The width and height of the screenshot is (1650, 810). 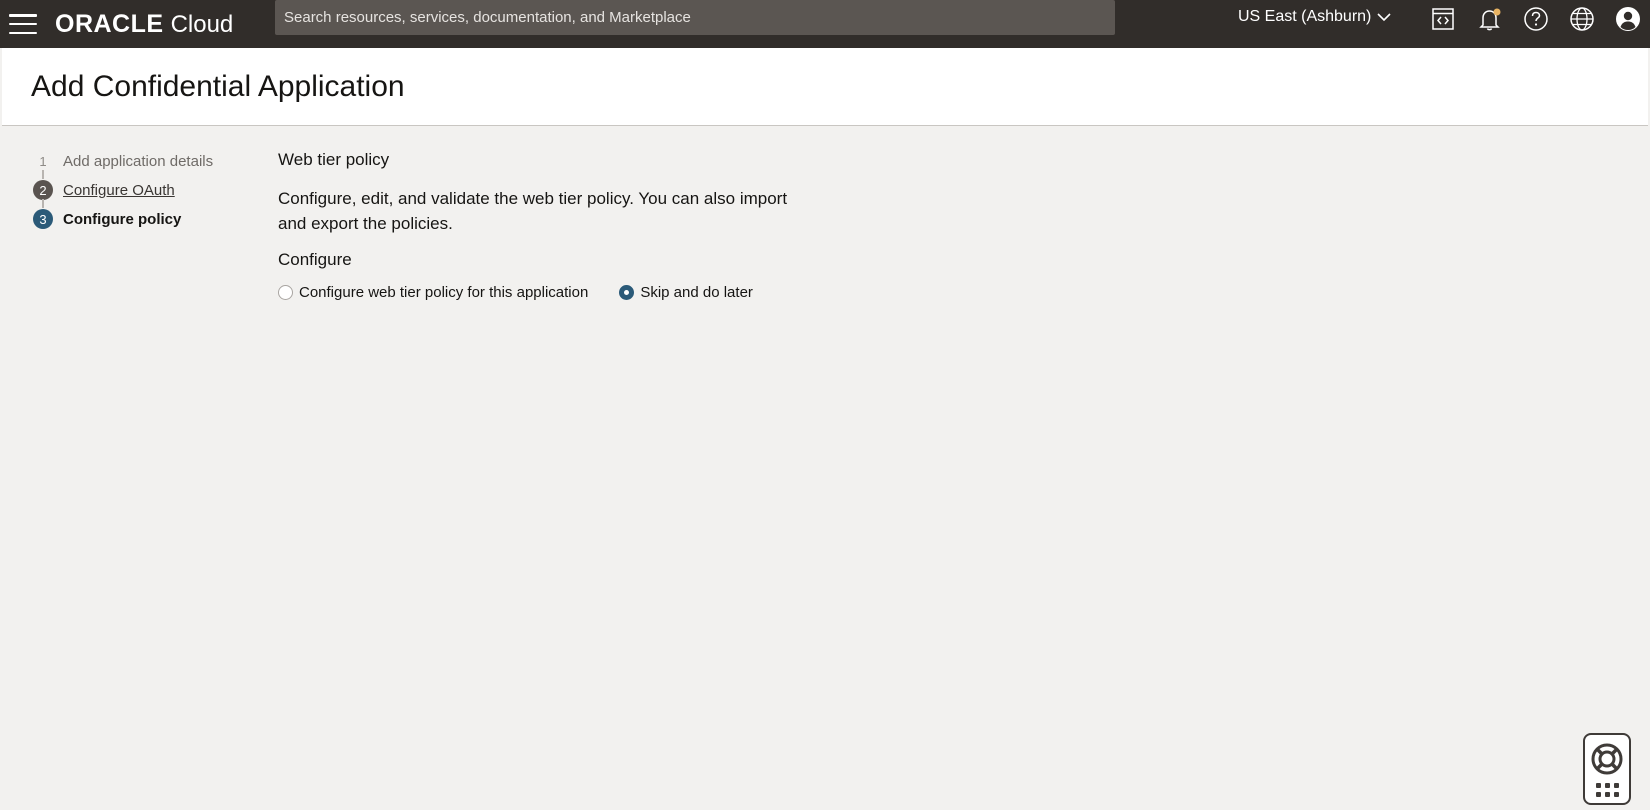 I want to click on section-title: Web tier policy, so click(x=334, y=159).